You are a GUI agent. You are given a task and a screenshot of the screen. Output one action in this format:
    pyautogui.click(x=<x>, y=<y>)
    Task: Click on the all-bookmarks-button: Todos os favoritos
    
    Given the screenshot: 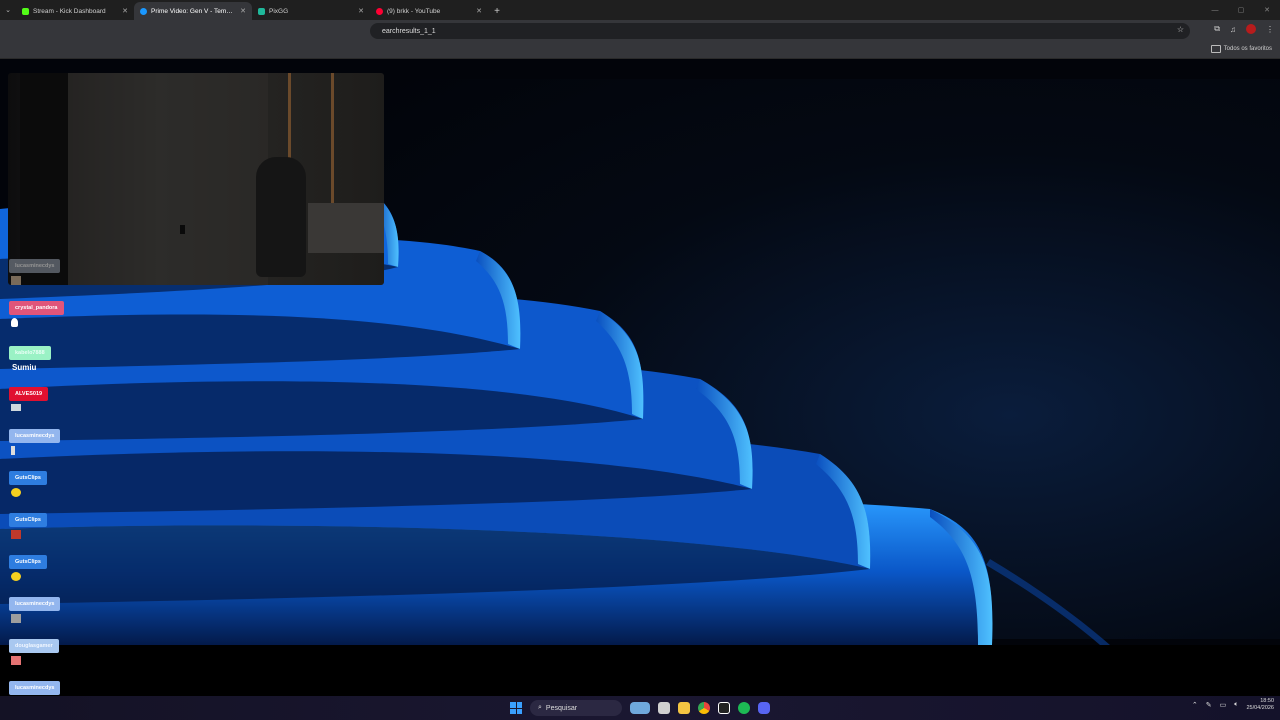 What is the action you would take?
    pyautogui.click(x=1241, y=49)
    